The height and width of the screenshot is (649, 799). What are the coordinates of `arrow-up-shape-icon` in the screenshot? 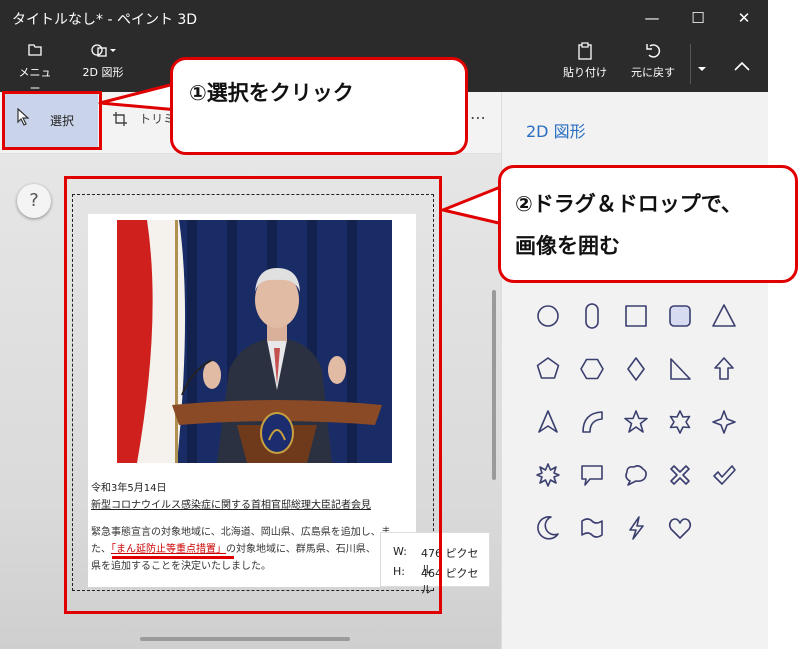 It's located at (724, 368).